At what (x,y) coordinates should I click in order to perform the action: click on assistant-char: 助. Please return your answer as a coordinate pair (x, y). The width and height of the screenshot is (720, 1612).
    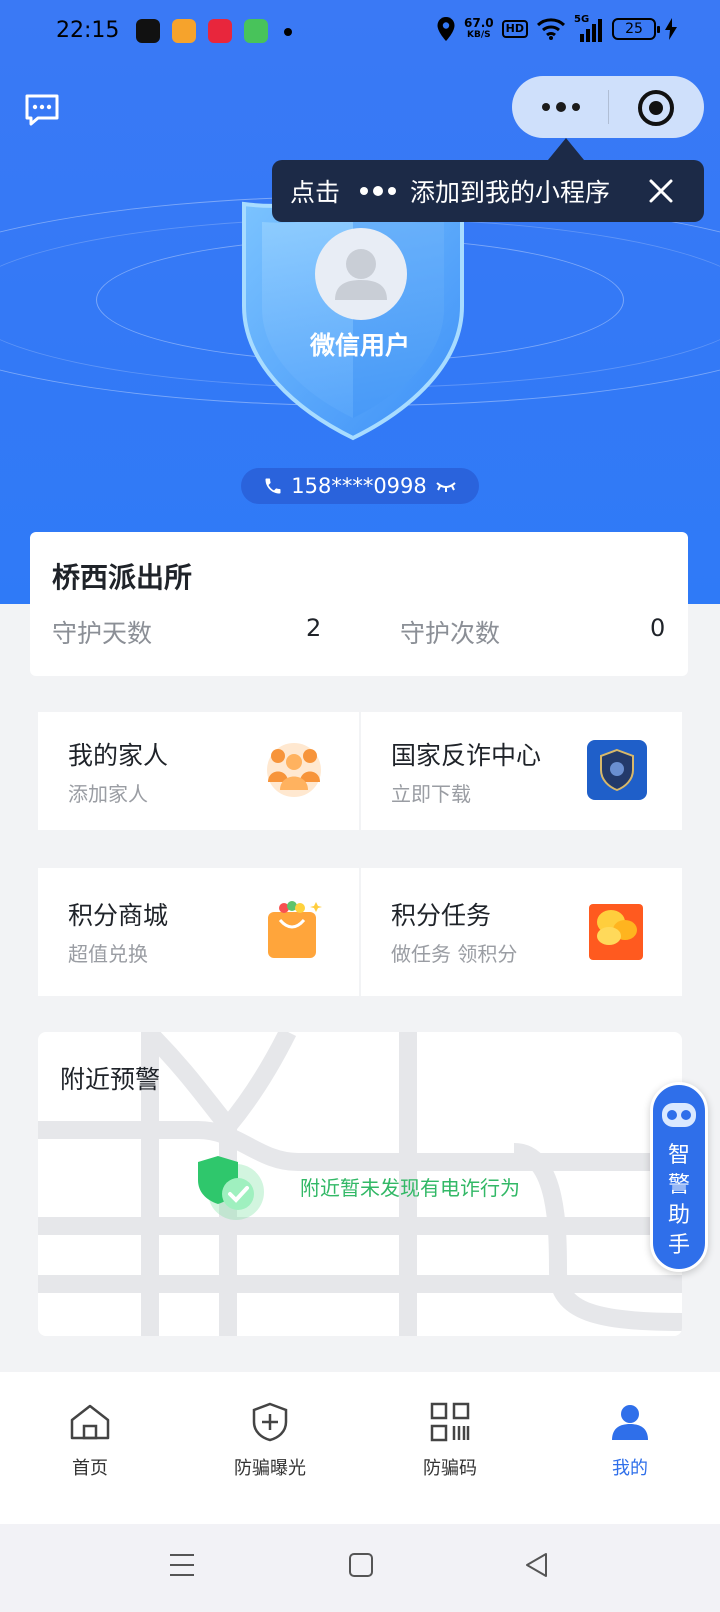
    Looking at the image, I should click on (678, 1215).